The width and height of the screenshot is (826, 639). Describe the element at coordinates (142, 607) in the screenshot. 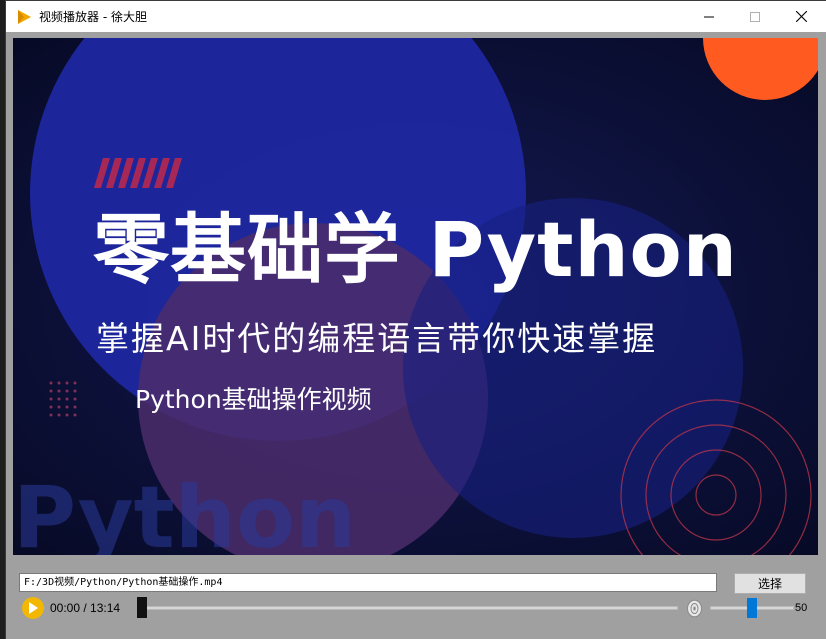

I see `seek-thumb` at that location.